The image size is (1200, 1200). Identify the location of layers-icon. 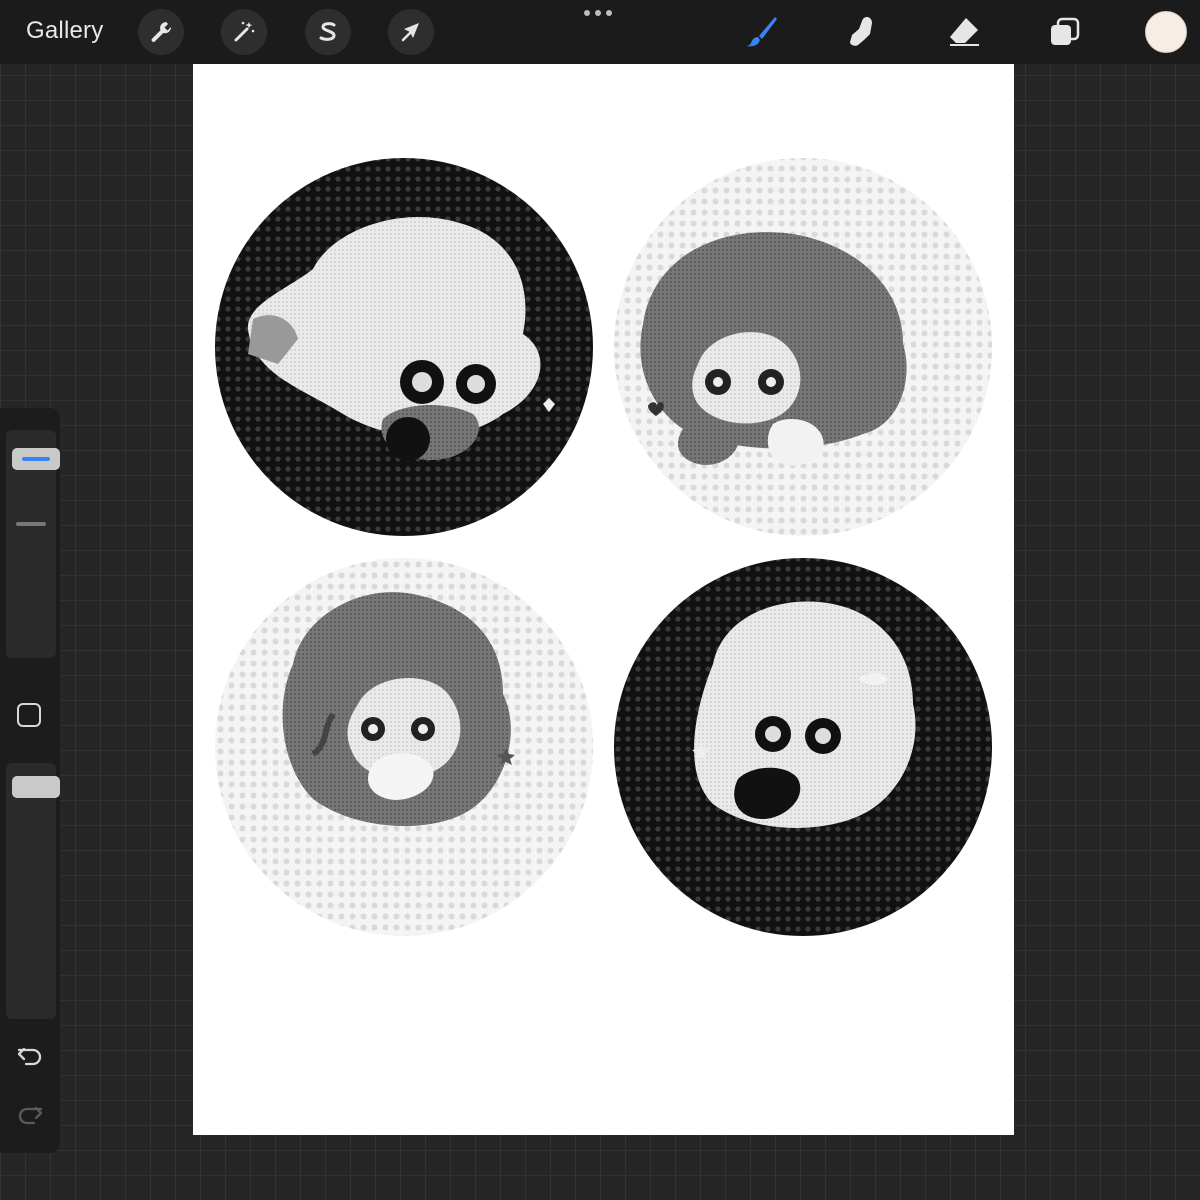
(1065, 31).